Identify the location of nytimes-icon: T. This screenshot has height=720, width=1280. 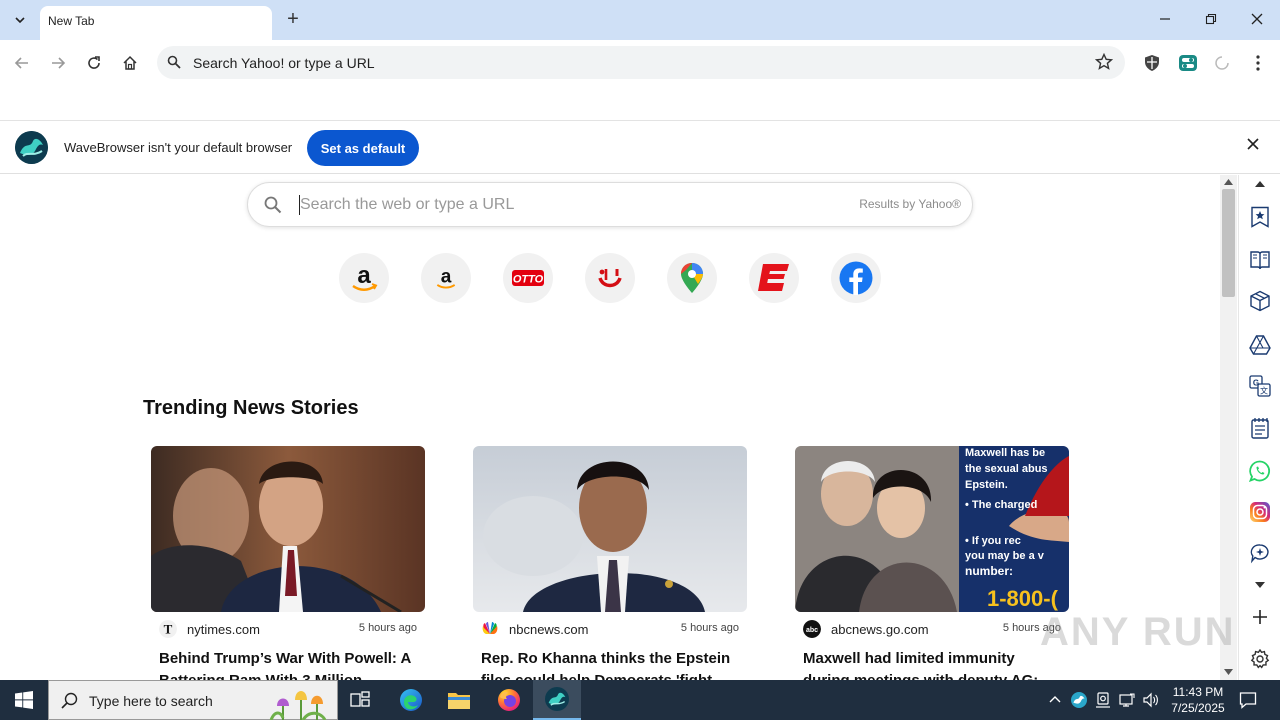
(168, 629).